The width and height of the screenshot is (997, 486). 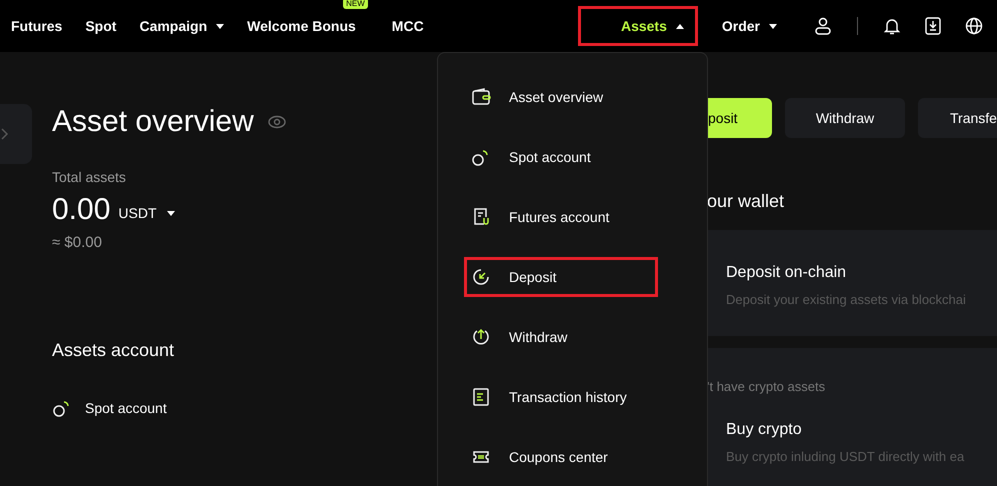 I want to click on menu-item: Transaction history, so click(x=561, y=397).